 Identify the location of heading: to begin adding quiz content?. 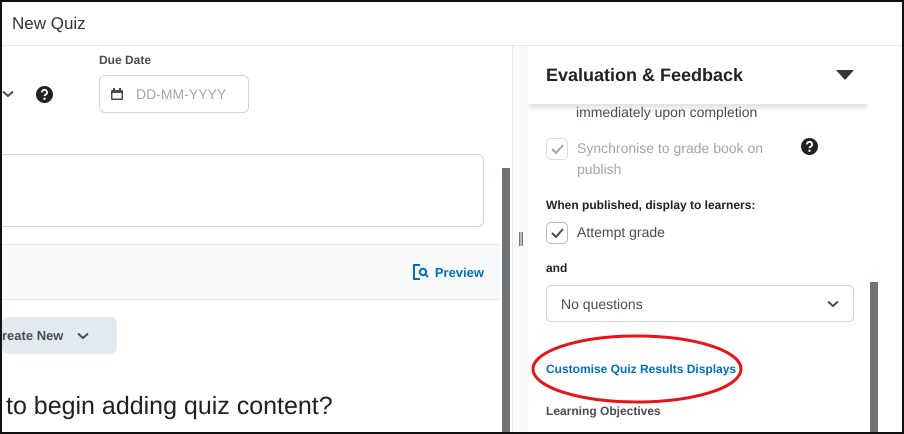
(169, 406).